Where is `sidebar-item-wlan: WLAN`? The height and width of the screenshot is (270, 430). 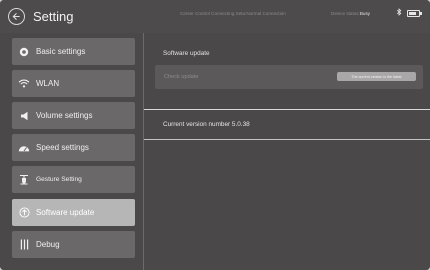
sidebar-item-wlan: WLAN is located at coordinates (73, 83).